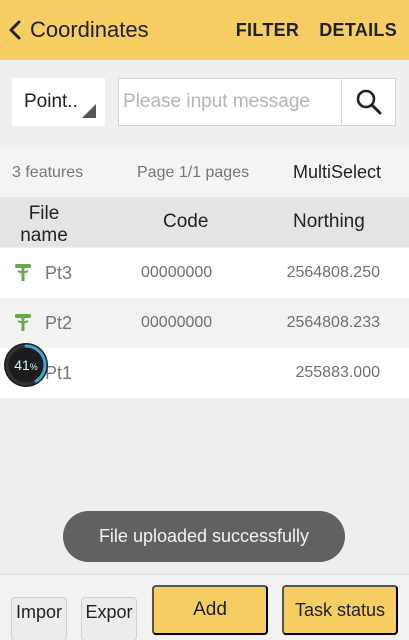 The image size is (409, 640). Describe the element at coordinates (59, 273) in the screenshot. I see `row-name: Pt3` at that location.